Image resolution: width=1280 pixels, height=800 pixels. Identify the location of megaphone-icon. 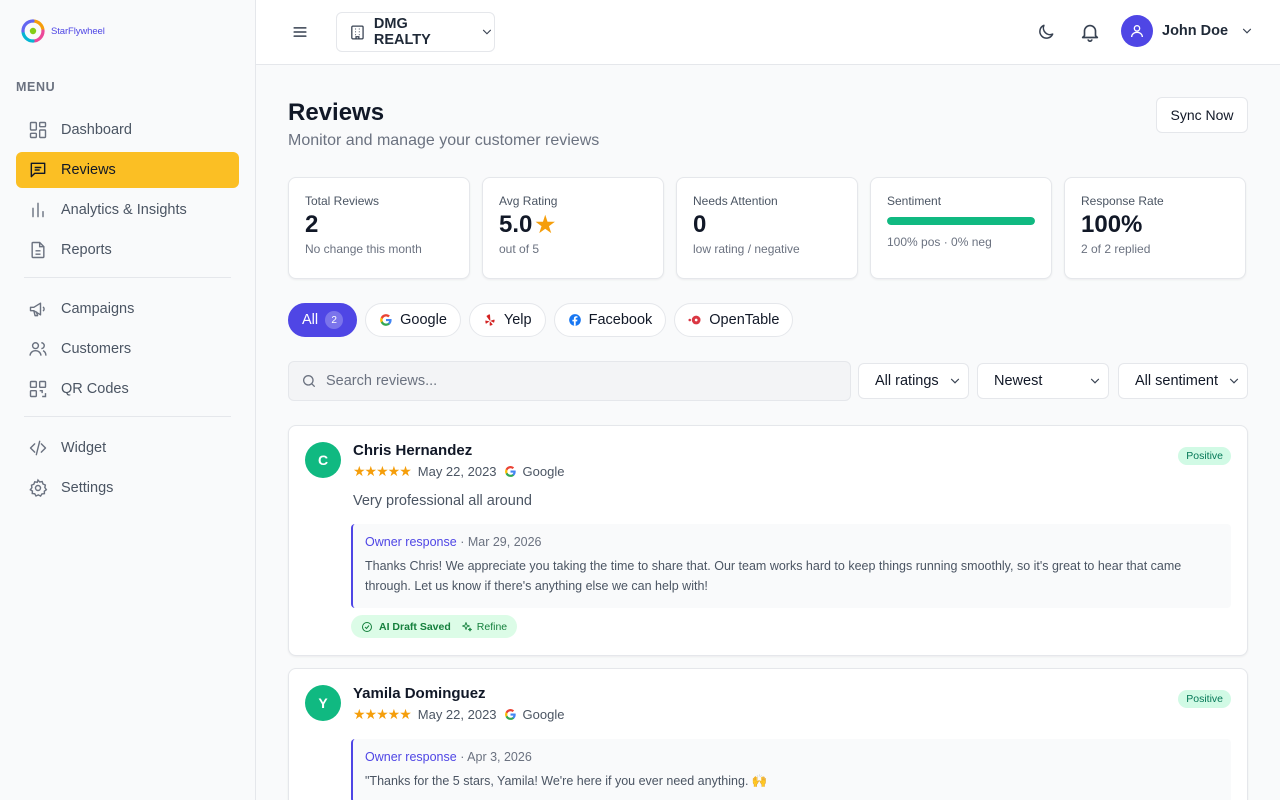
(37, 309).